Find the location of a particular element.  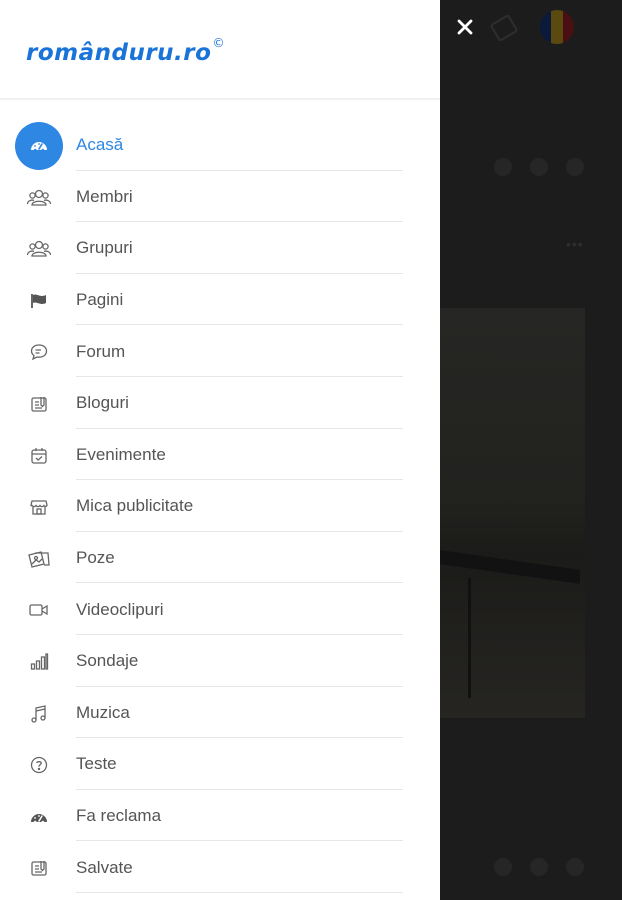

music-icon is located at coordinates (39, 714).